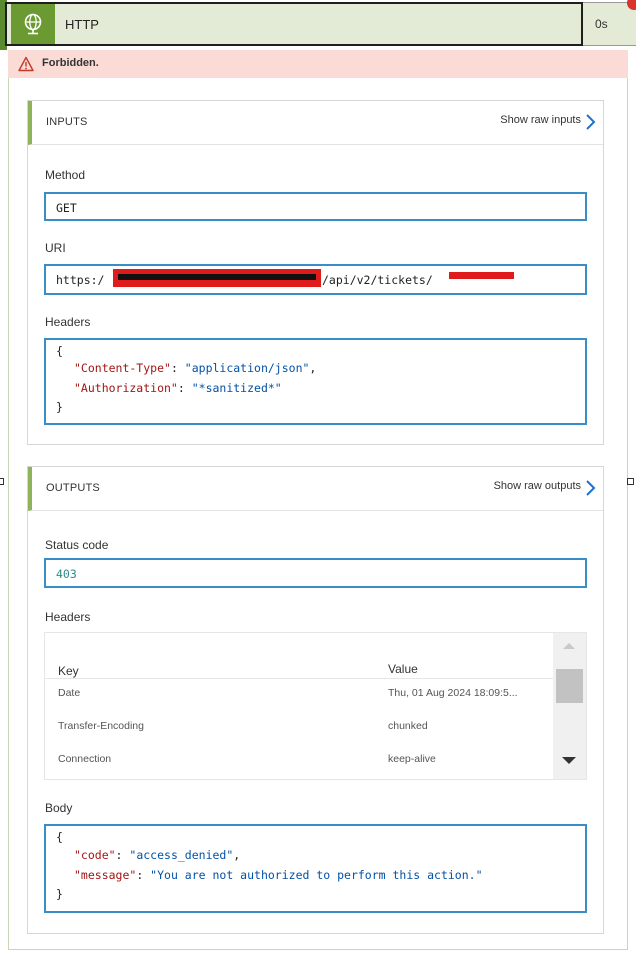 The width and height of the screenshot is (636, 962). Describe the element at coordinates (68, 617) in the screenshot. I see `outputs-headers-label: Headers` at that location.